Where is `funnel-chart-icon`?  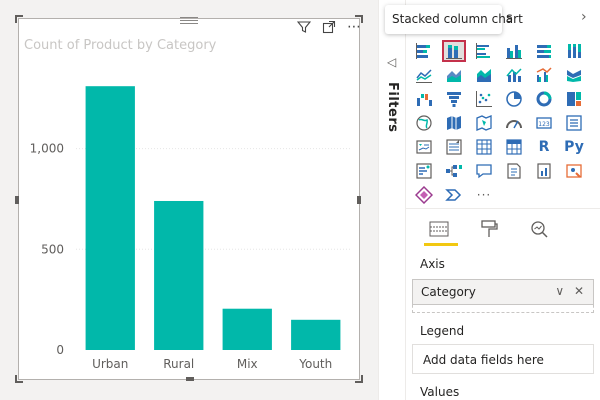 funnel-chart-icon is located at coordinates (454, 99).